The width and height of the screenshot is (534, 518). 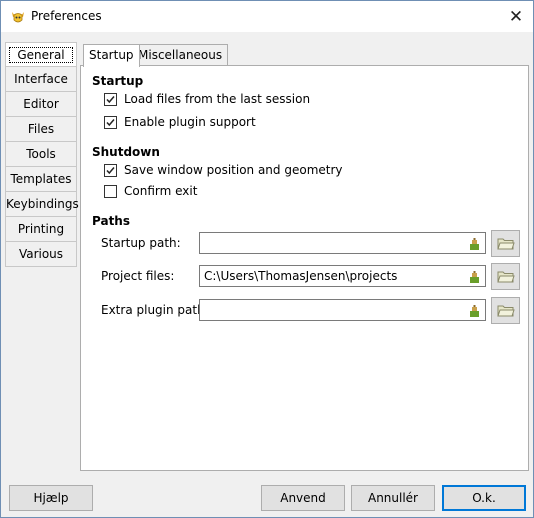 I want to click on confirm-exit-checkbox: Confirm exit, so click(x=150, y=191).